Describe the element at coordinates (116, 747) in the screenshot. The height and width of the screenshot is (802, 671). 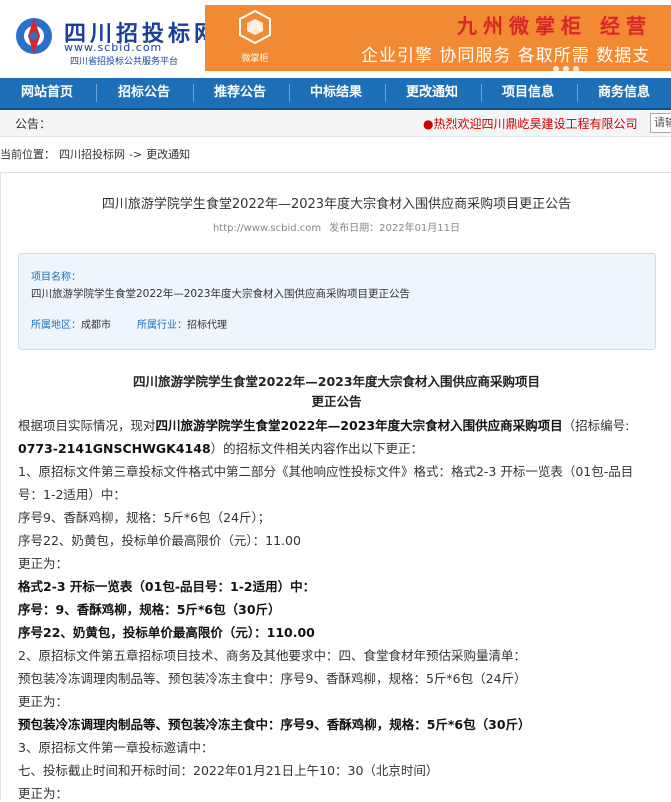
I see `body-line: 3、原招标文件第一章投标邀请中：` at that location.